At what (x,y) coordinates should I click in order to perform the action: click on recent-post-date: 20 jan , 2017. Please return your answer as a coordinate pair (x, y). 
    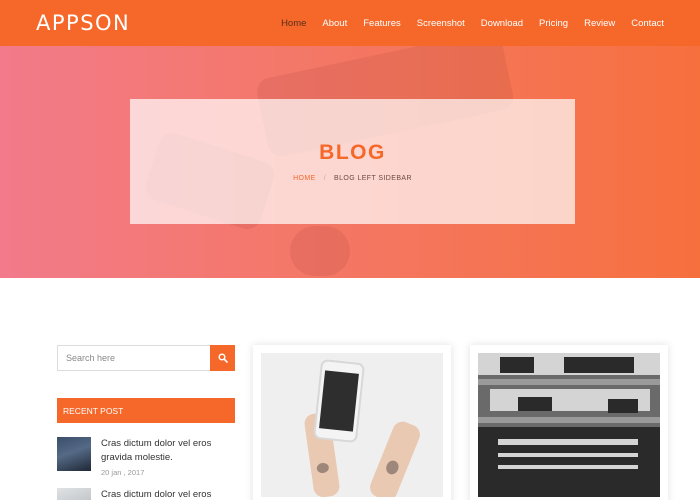
    Looking at the image, I should click on (123, 472).